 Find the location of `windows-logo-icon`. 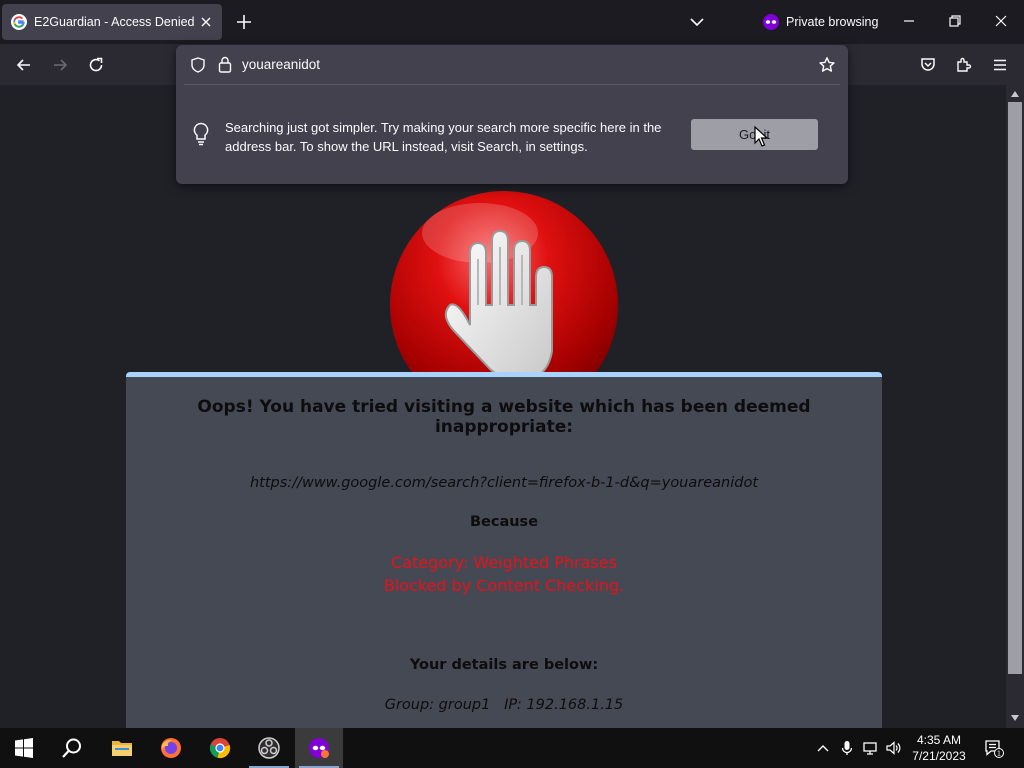

windows-logo-icon is located at coordinates (24, 748).